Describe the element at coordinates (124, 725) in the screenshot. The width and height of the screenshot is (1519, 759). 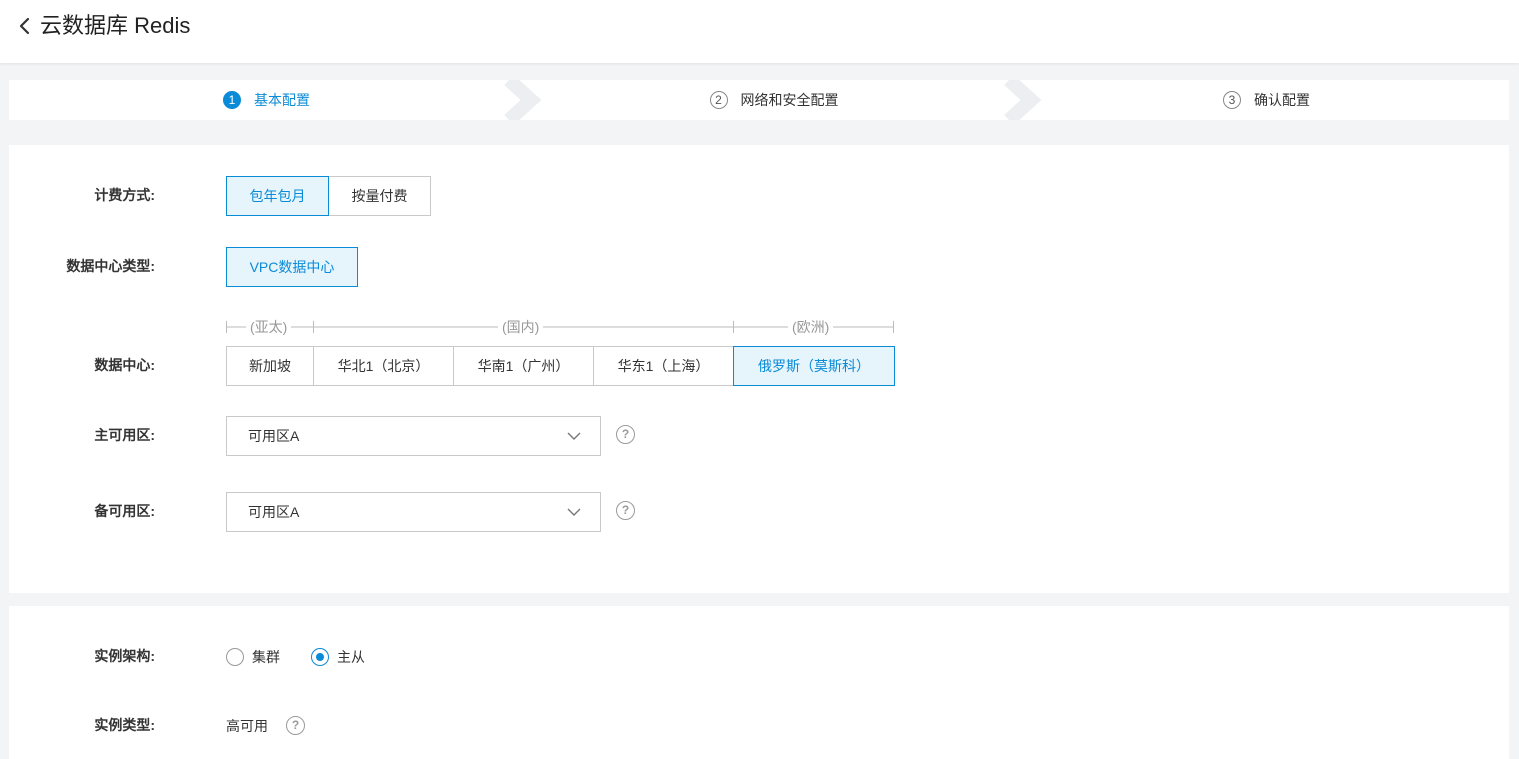
I see `instance-type-label: 实例类型:` at that location.